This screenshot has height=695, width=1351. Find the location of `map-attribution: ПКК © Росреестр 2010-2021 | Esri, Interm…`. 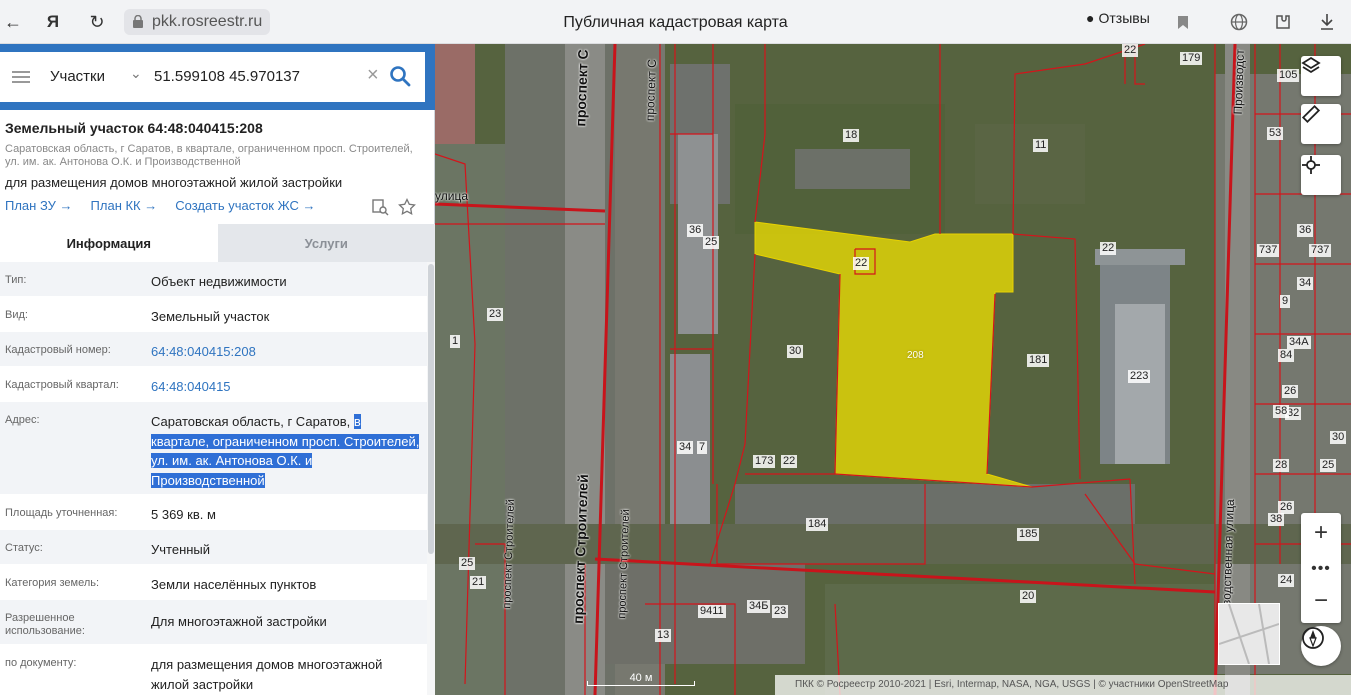

map-attribution: ПКК © Росреестр 2010-2021 | Esri, Interm… is located at coordinates (1063, 685).